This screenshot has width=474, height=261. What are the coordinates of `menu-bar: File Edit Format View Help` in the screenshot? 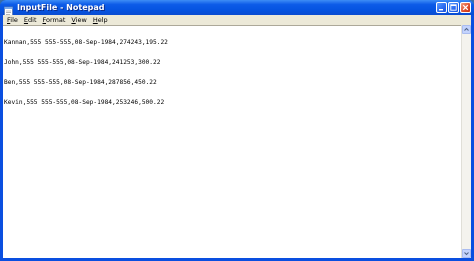 It's located at (237, 20).